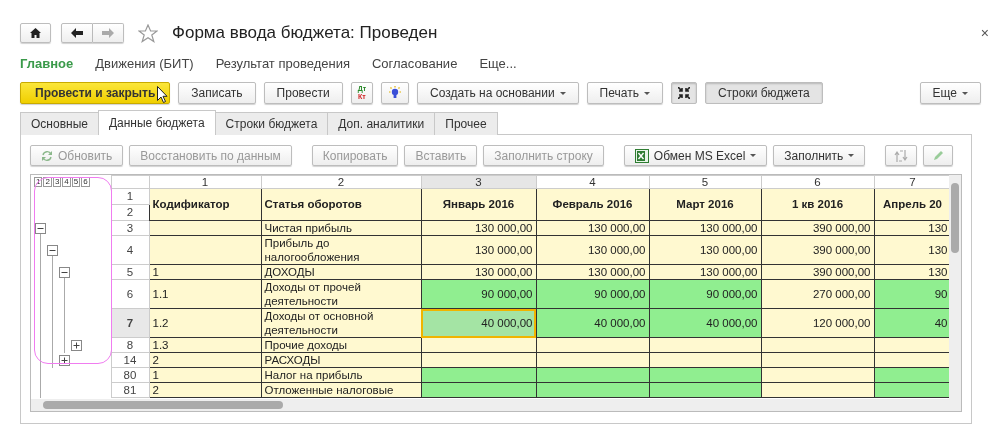  Describe the element at coordinates (205, 182) in the screenshot. I see `column-number: 1` at that location.